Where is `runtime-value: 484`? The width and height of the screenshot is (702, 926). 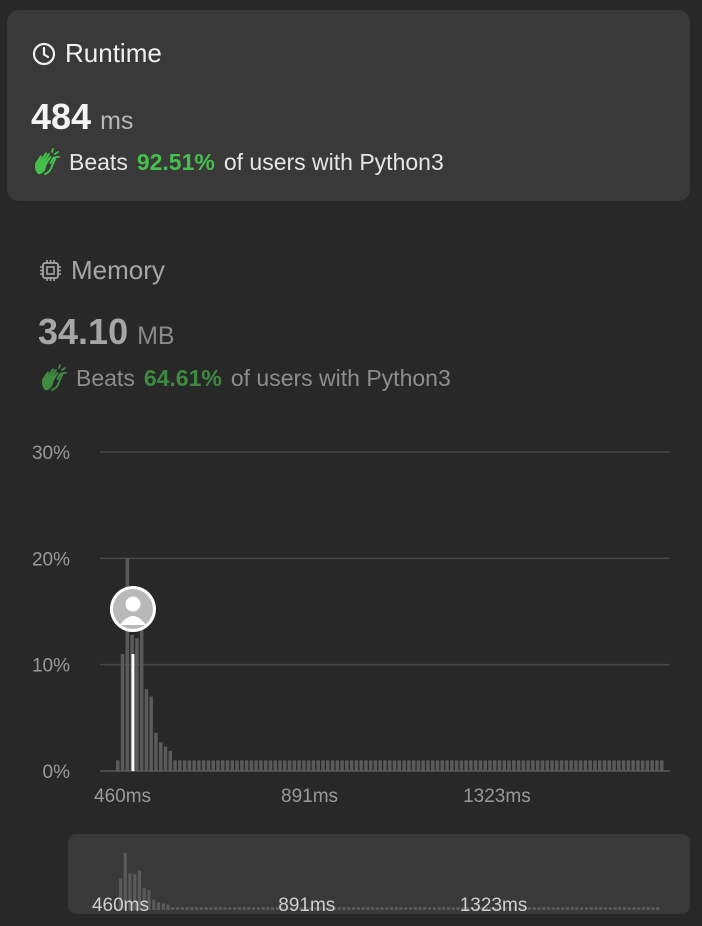
runtime-value: 484 is located at coordinates (61, 116).